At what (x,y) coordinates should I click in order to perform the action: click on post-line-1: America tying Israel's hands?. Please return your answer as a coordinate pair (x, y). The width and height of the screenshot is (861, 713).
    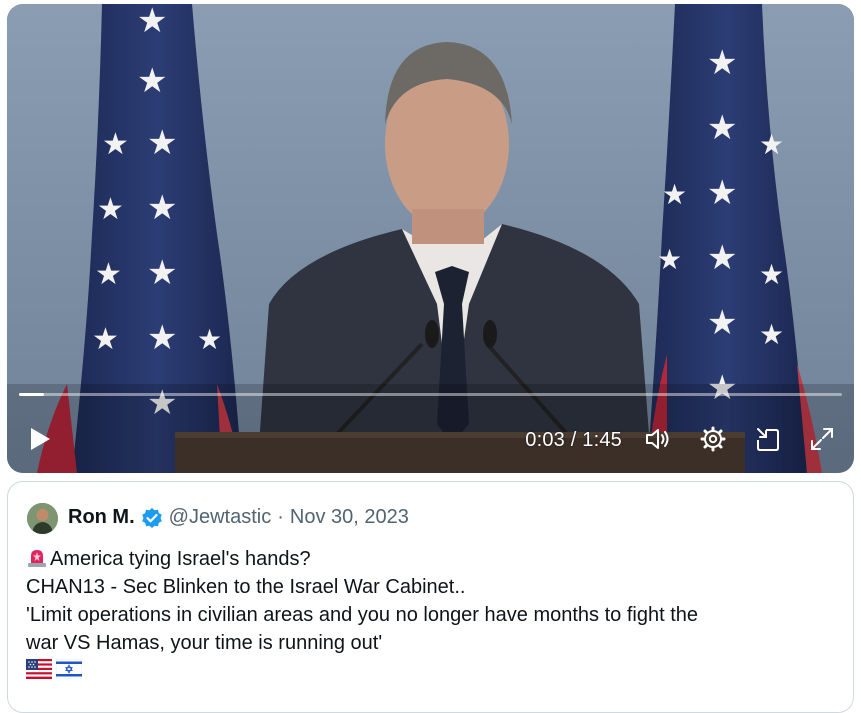
    Looking at the image, I should click on (180, 559).